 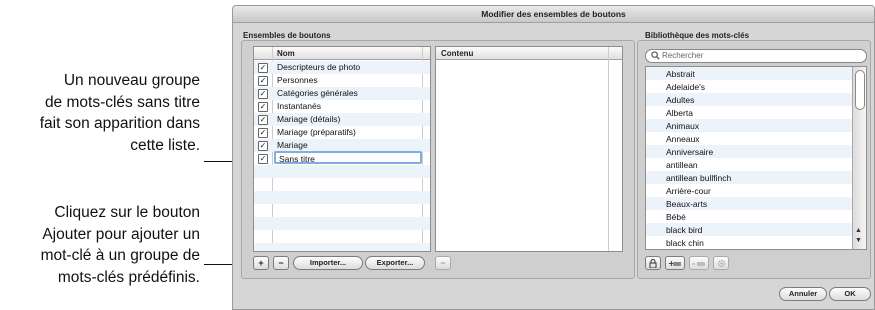 What do you see at coordinates (683, 55) in the screenshot?
I see `search-placeholder: Rechercher` at bounding box center [683, 55].